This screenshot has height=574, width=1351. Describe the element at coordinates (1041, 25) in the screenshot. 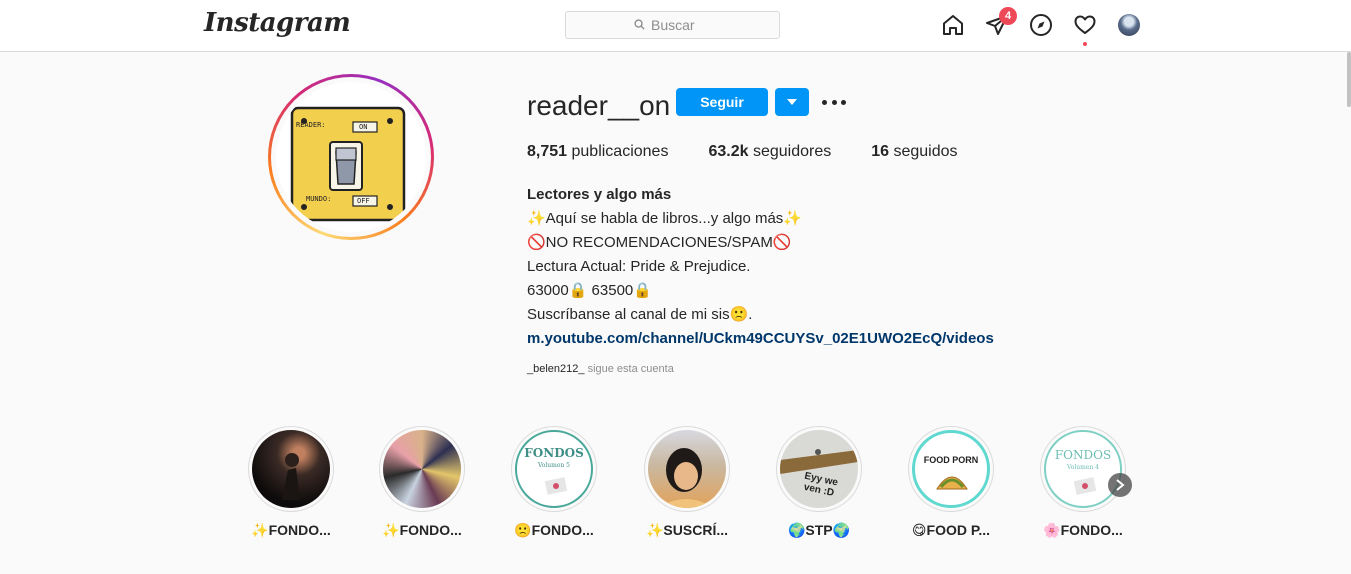

I see `explore-compass-icon` at that location.